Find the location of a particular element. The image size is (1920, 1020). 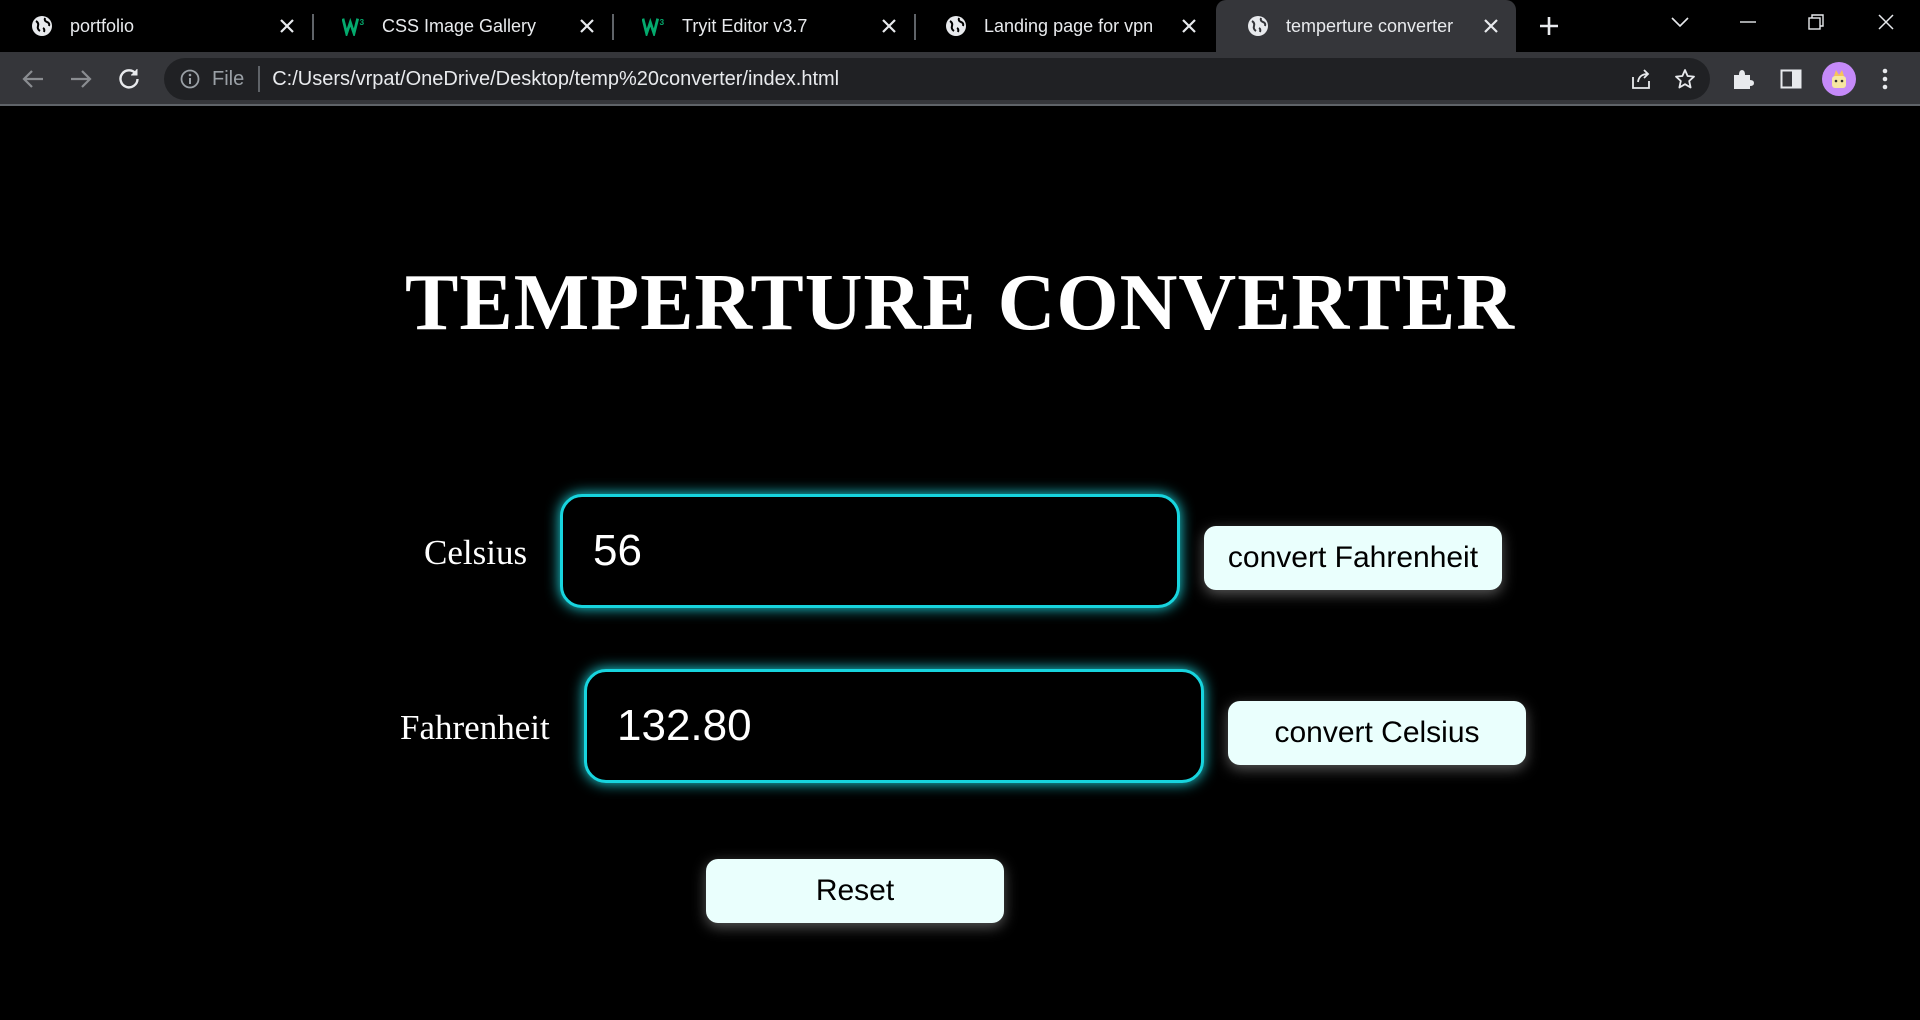

celsius-input: 56 is located at coordinates (870, 551).